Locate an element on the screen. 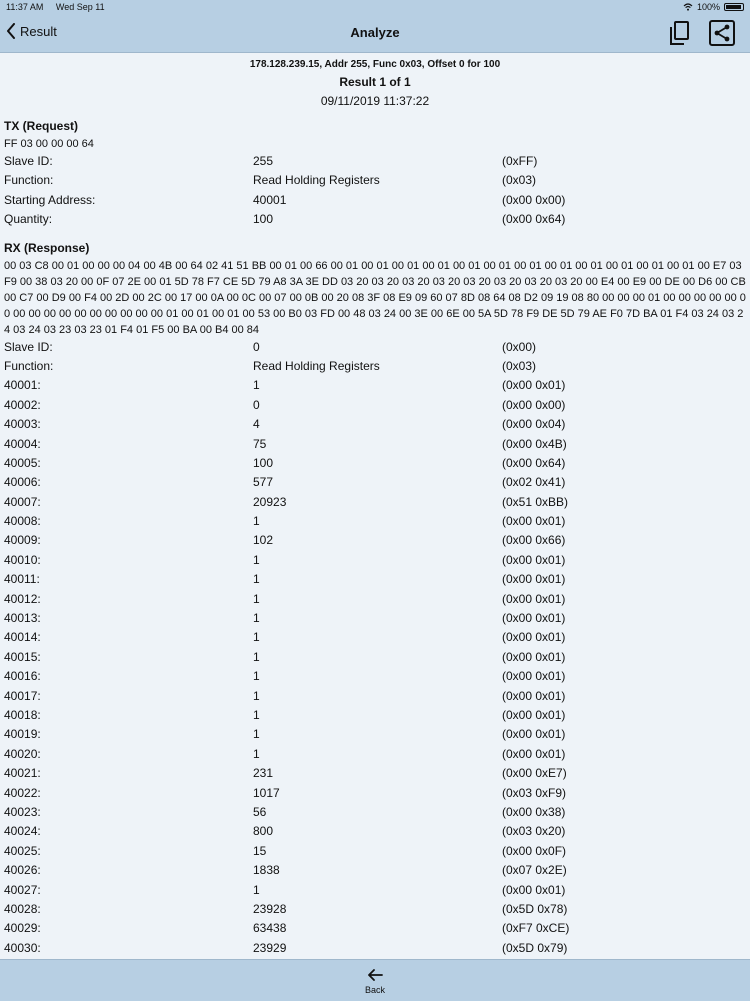 This screenshot has width=750, height=1001. field-label: 40021: is located at coordinates (22, 773).